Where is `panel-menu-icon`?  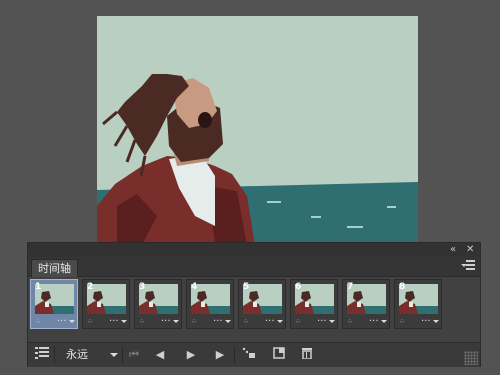 panel-menu-icon is located at coordinates (468, 266).